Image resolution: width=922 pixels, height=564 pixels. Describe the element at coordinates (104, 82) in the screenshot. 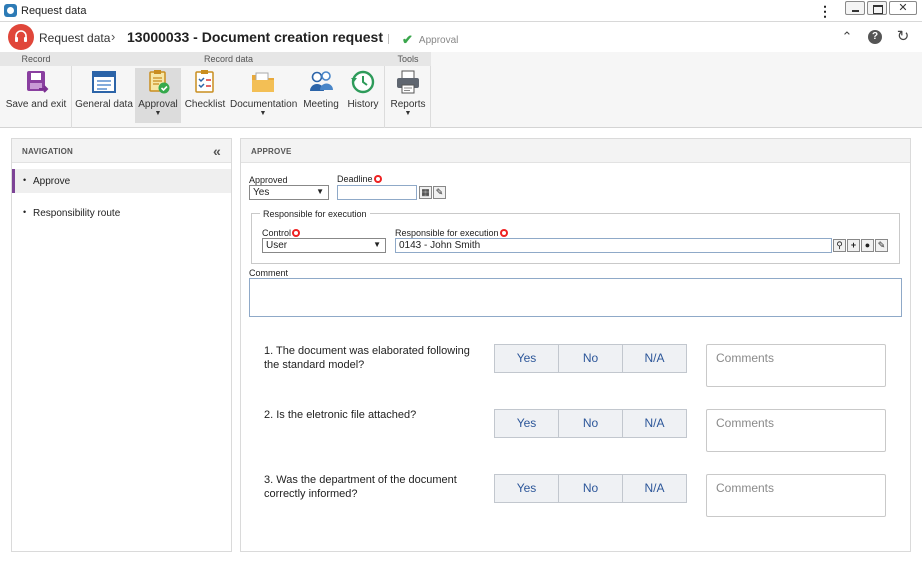

I see `window-icon` at that location.